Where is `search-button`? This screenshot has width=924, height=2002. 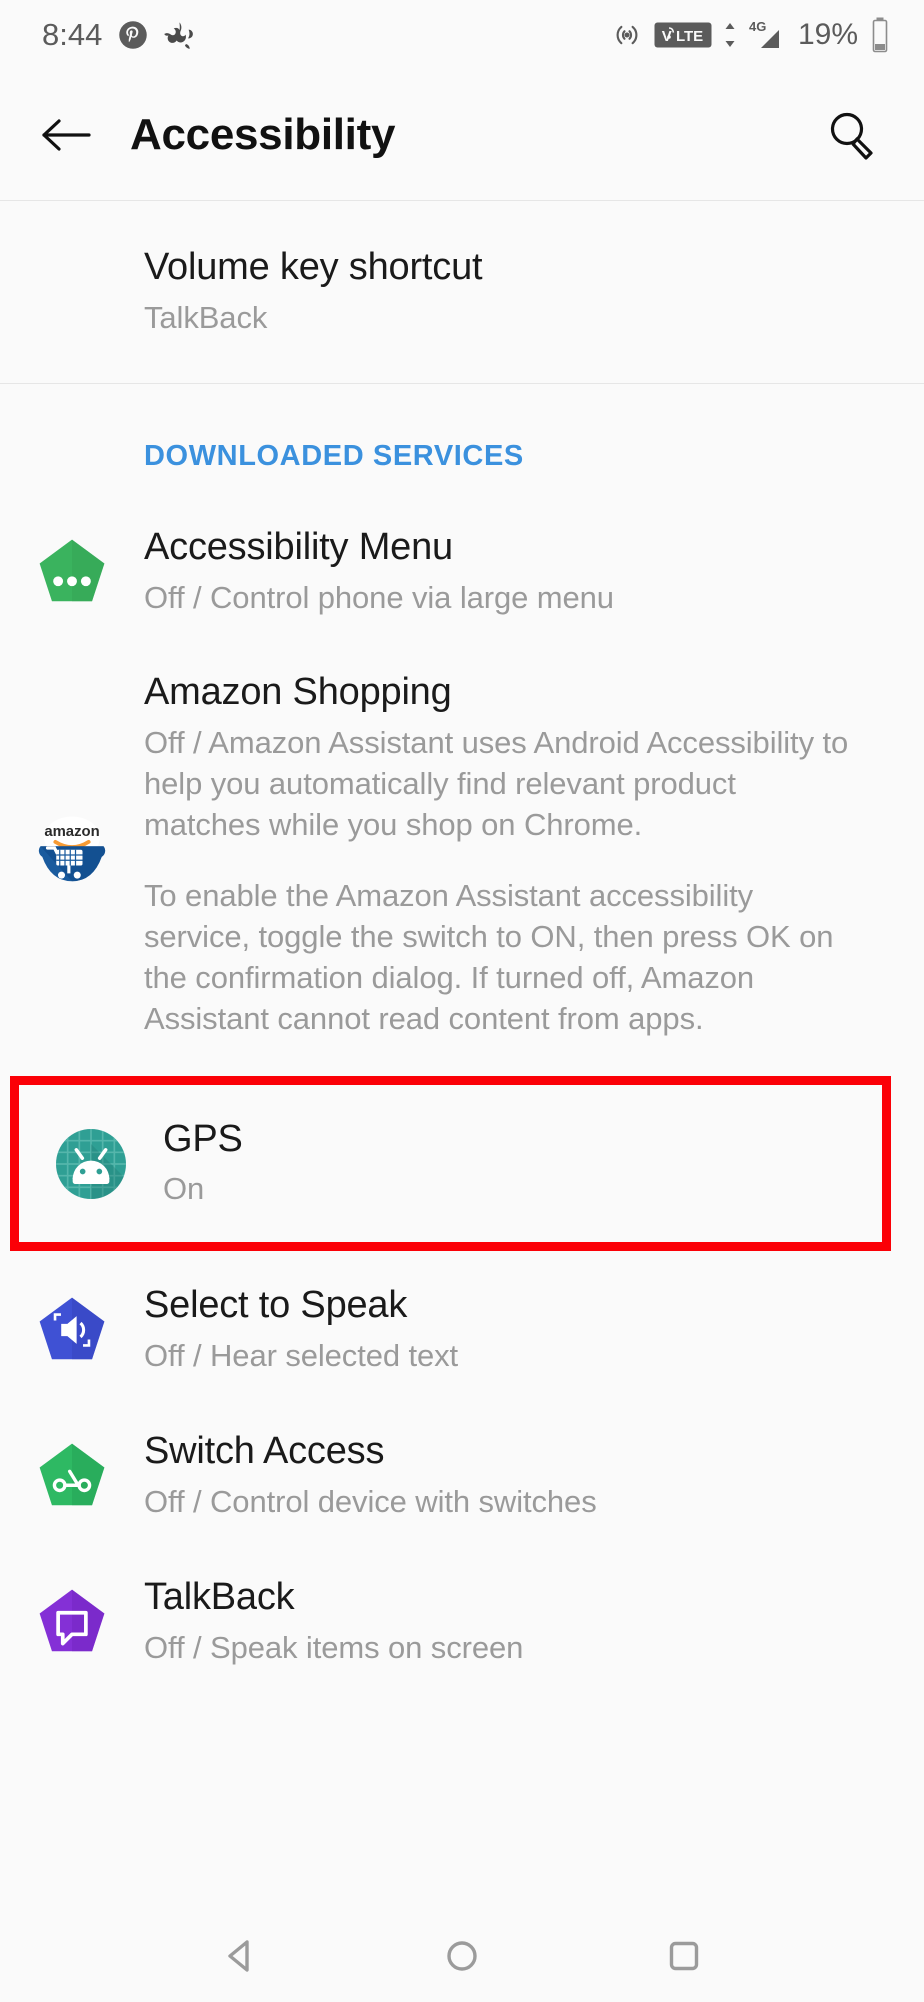 search-button is located at coordinates (852, 135).